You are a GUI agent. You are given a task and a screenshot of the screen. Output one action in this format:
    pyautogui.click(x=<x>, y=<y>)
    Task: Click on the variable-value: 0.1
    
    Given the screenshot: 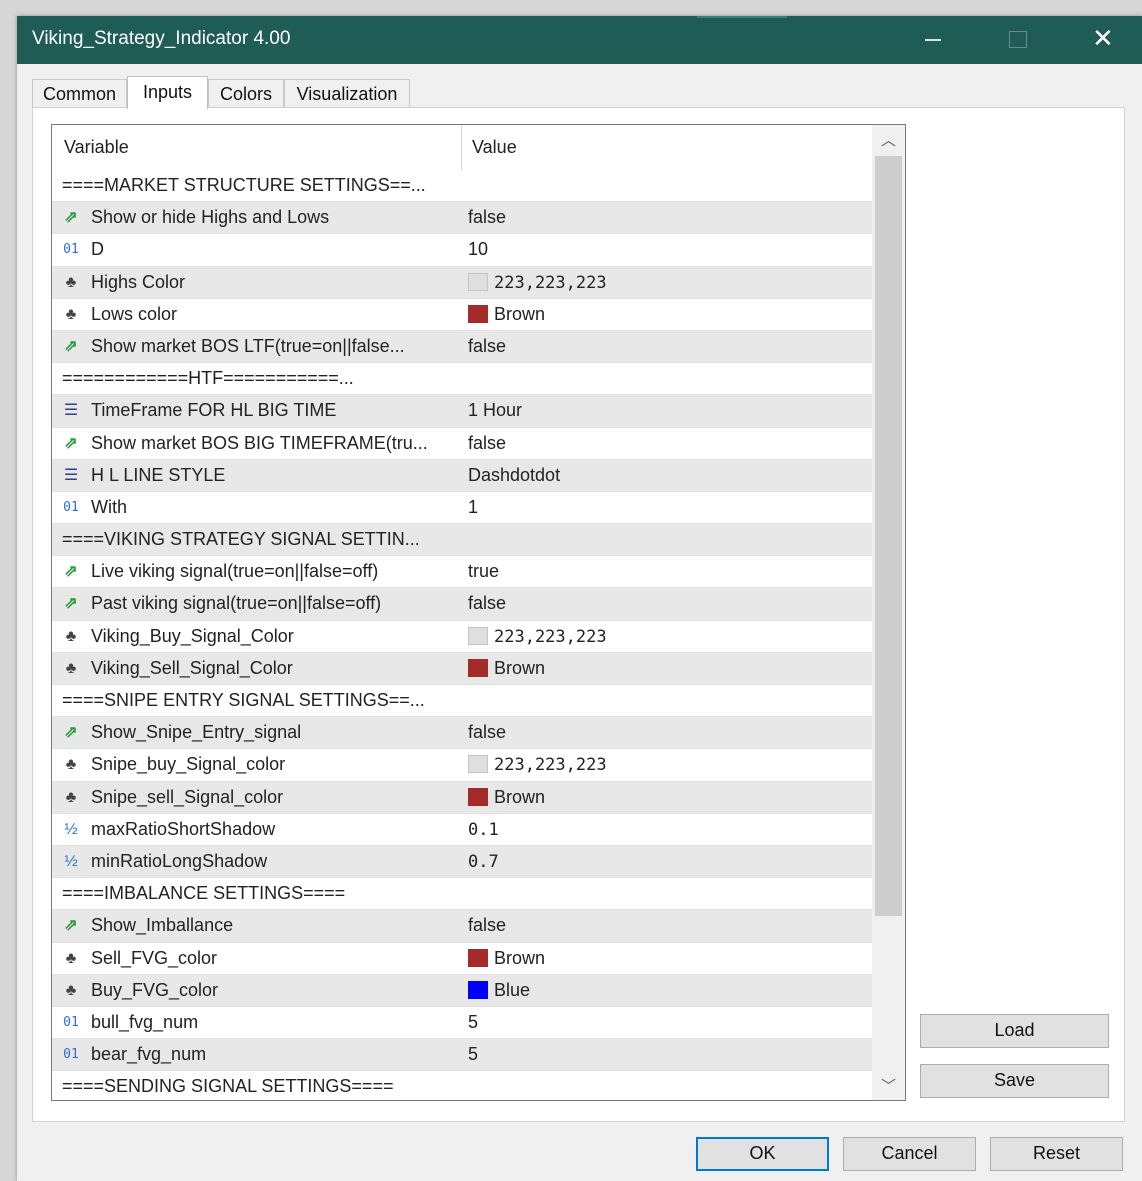 What is the action you would take?
    pyautogui.click(x=483, y=830)
    